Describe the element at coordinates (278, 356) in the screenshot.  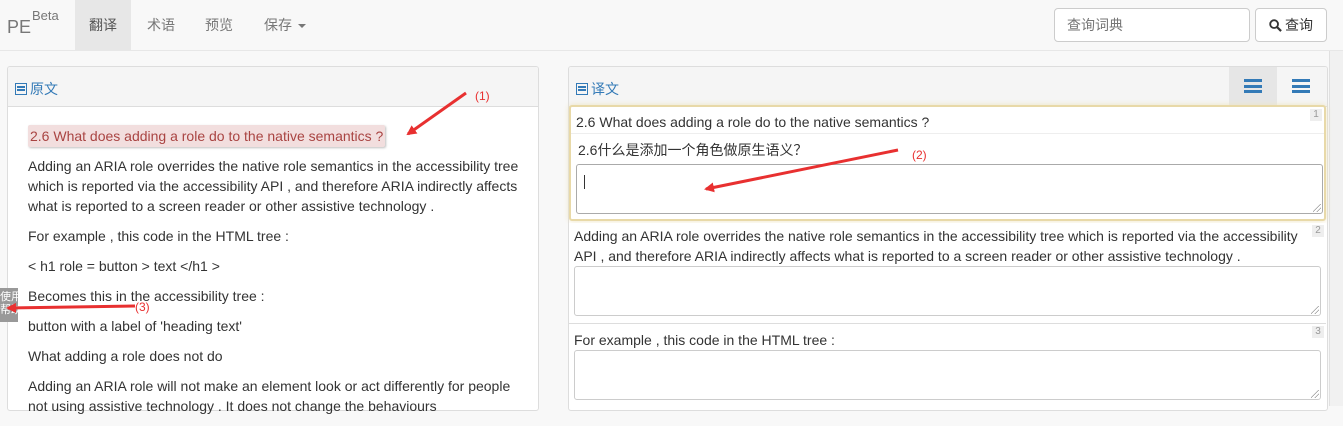
I see `source-sentence: What adding a role does not do` at that location.